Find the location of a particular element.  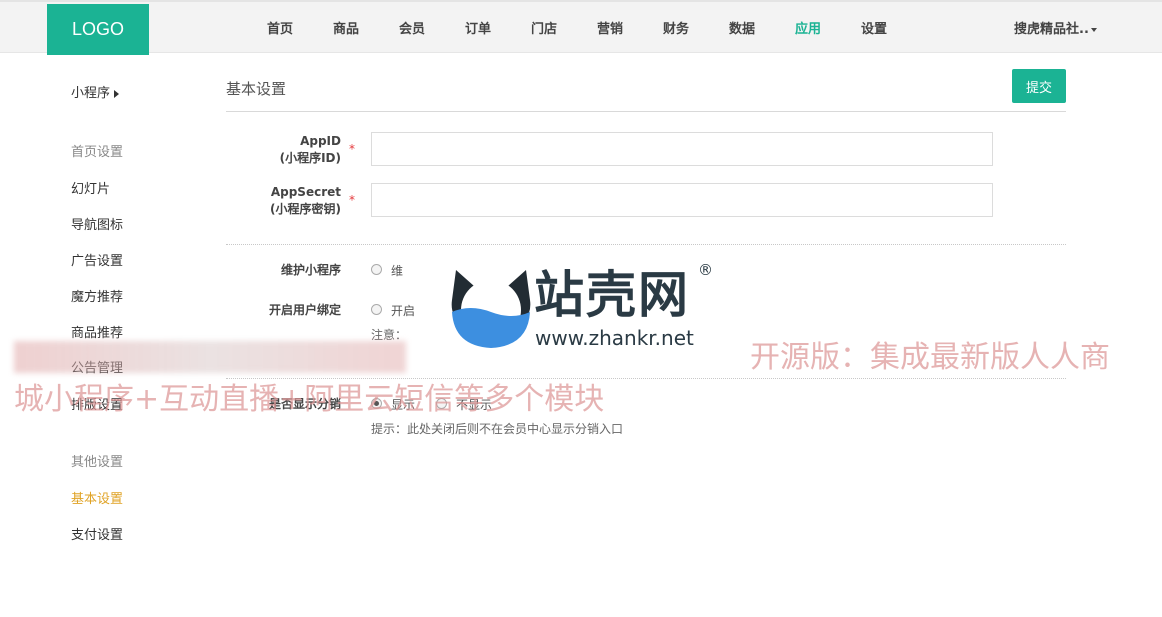

caret-right-icon is located at coordinates (117, 93).